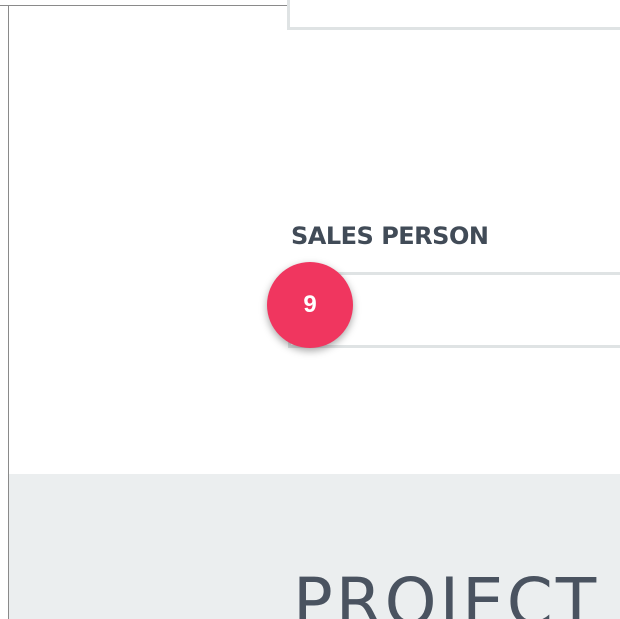 The image size is (620, 619). I want to click on sales-person-label: SALES PERSON, so click(390, 236).